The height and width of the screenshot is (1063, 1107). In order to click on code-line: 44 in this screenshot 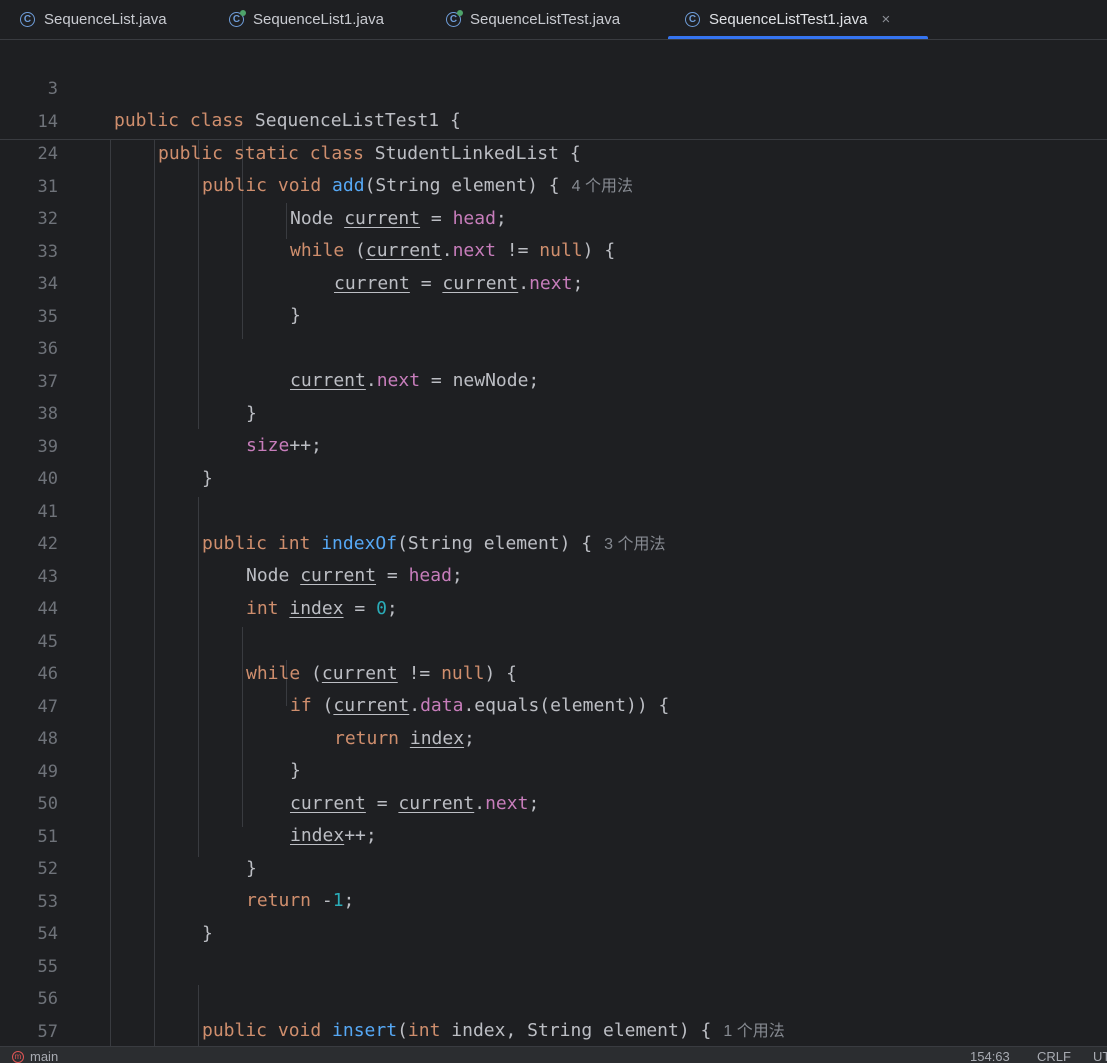, I will do `click(553, 590)`.